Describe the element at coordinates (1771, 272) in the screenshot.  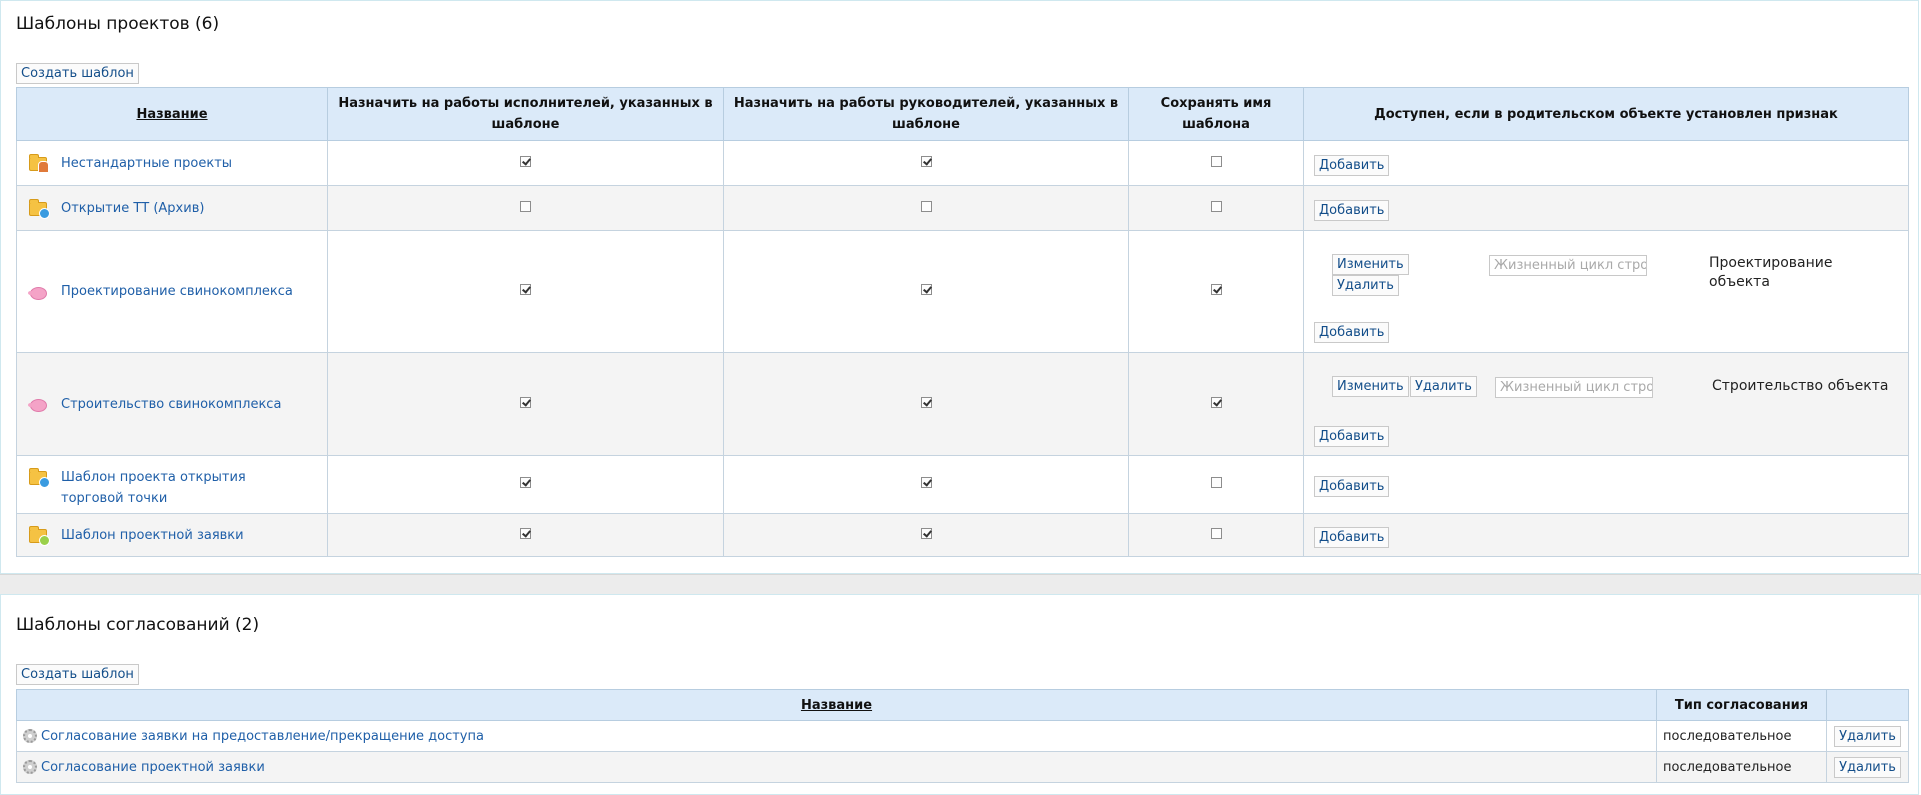
I see `sign-value: Проектирование объекта` at that location.